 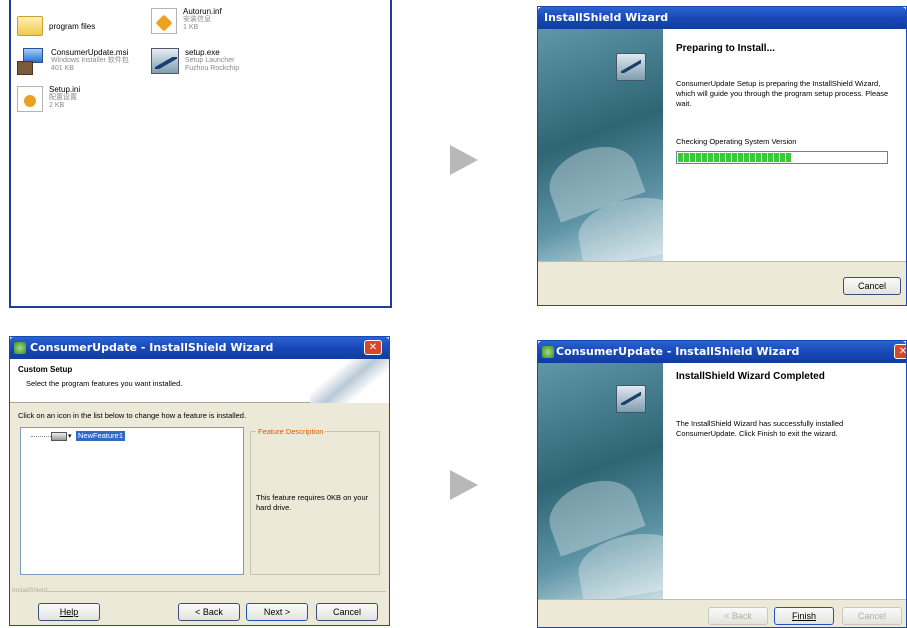 I want to click on file-name: Autorun.inf, so click(x=202, y=11).